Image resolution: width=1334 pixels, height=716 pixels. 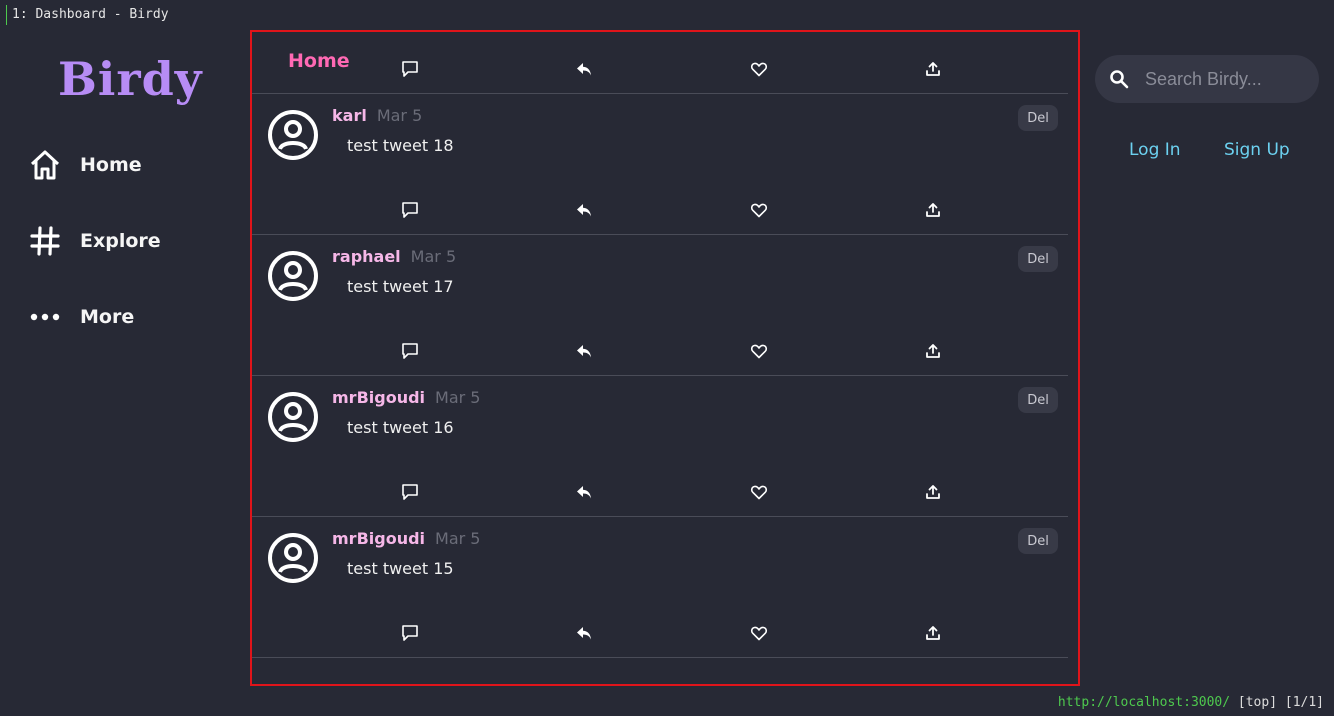 What do you see at coordinates (45, 241) in the screenshot?
I see `hash-icon` at bounding box center [45, 241].